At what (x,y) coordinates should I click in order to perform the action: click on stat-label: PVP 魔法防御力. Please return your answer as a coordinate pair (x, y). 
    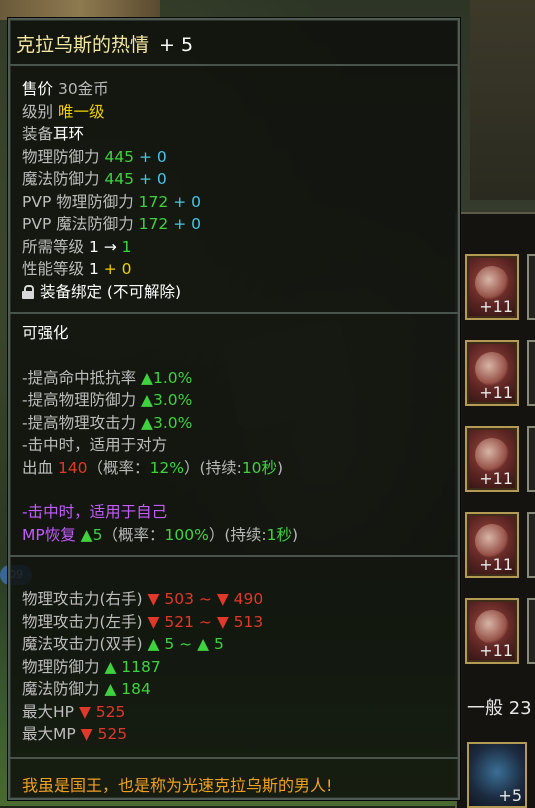
    Looking at the image, I should click on (78, 224).